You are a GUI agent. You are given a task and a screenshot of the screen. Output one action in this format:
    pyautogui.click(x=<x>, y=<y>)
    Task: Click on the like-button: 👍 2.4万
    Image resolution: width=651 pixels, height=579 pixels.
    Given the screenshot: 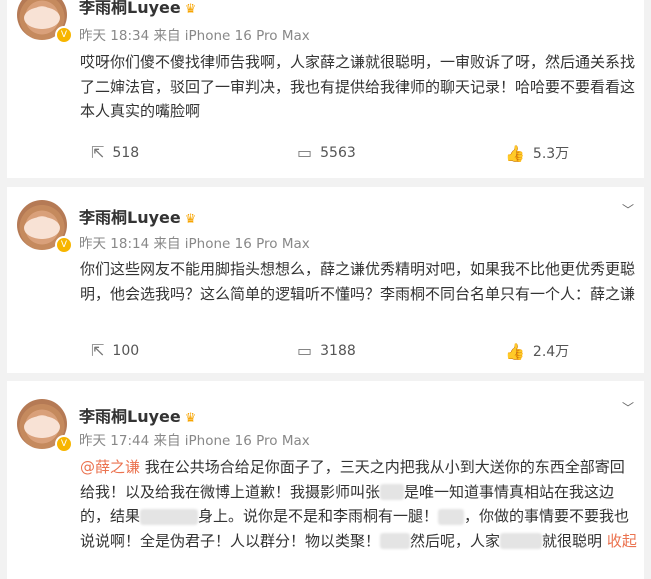 What is the action you would take?
    pyautogui.click(x=537, y=351)
    